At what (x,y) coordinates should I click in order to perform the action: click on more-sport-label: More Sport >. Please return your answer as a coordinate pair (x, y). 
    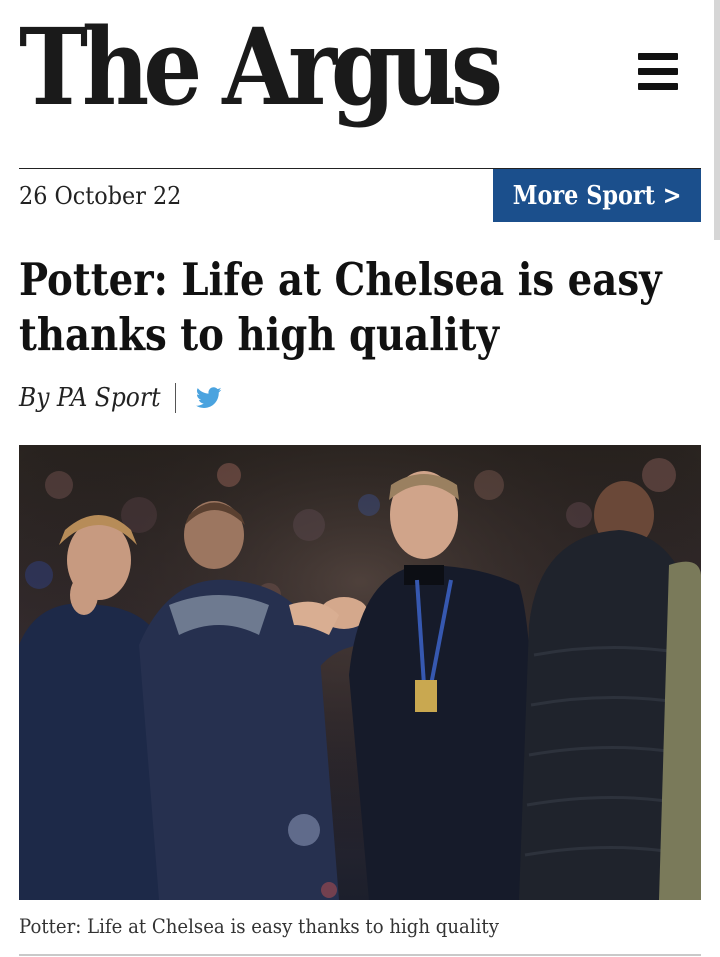
    Looking at the image, I should click on (597, 195).